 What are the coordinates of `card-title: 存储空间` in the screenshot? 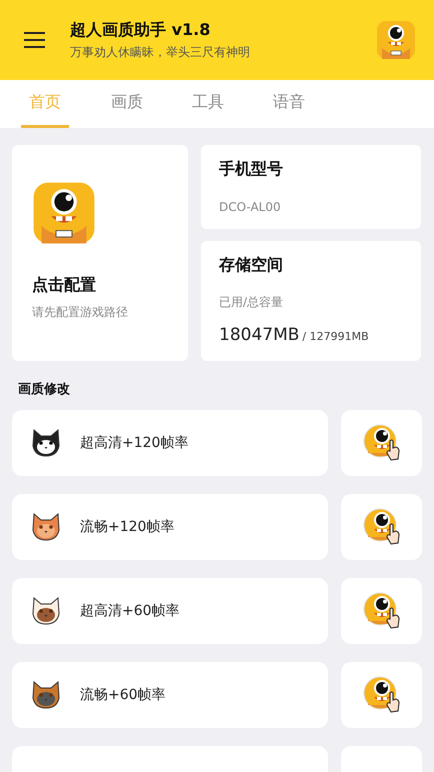 It's located at (251, 265).